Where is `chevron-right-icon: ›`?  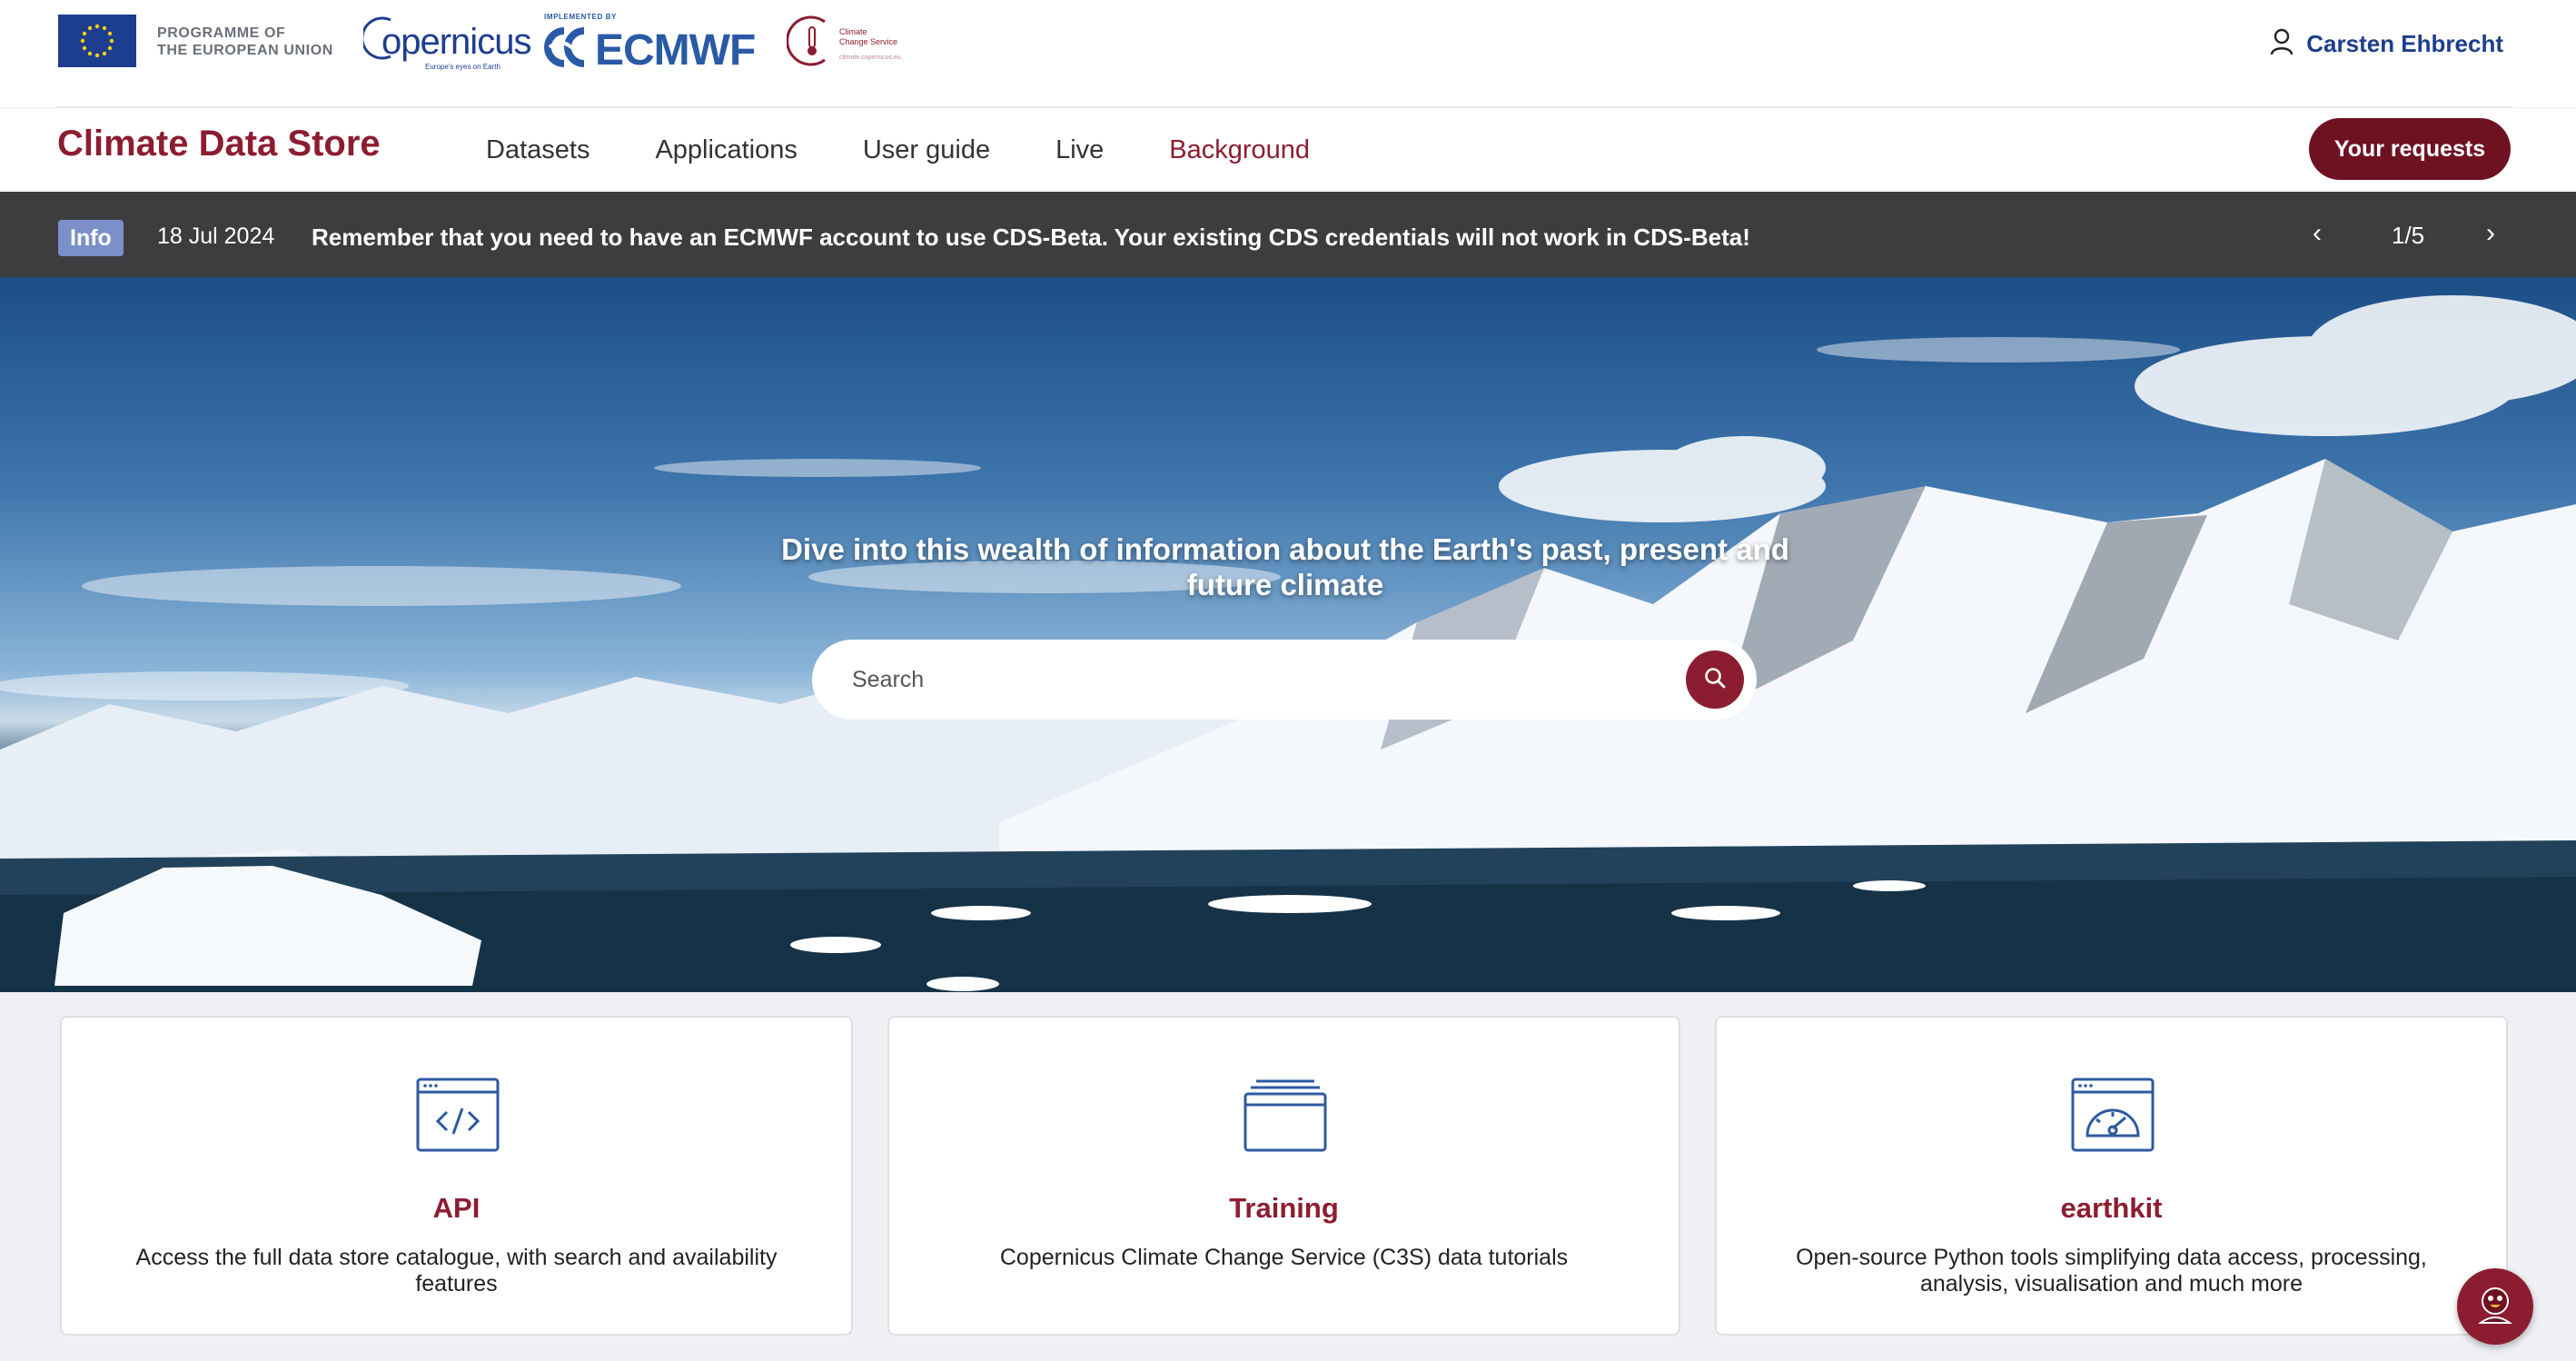
chevron-right-icon: › is located at coordinates (2490, 234).